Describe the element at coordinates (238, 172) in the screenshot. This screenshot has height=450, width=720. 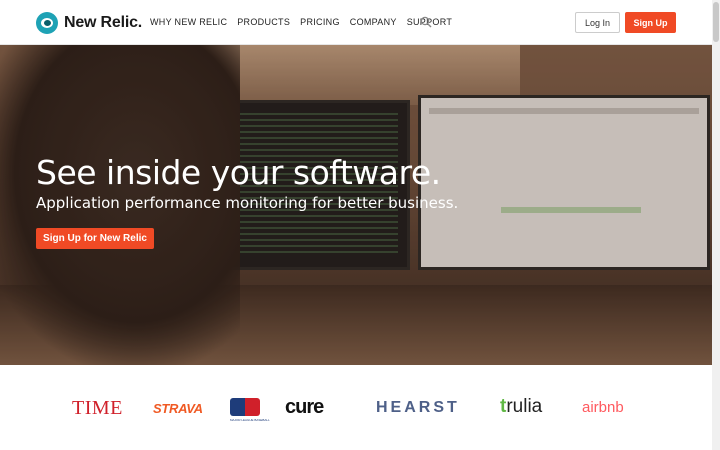
I see `hero-title: See inside your software.` at that location.